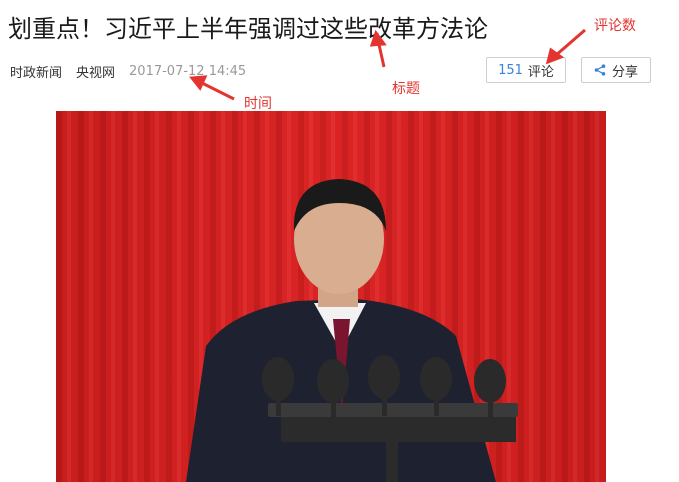 The image size is (679, 482). Describe the element at coordinates (406, 89) in the screenshot. I see `annotation-title: 标题` at that location.